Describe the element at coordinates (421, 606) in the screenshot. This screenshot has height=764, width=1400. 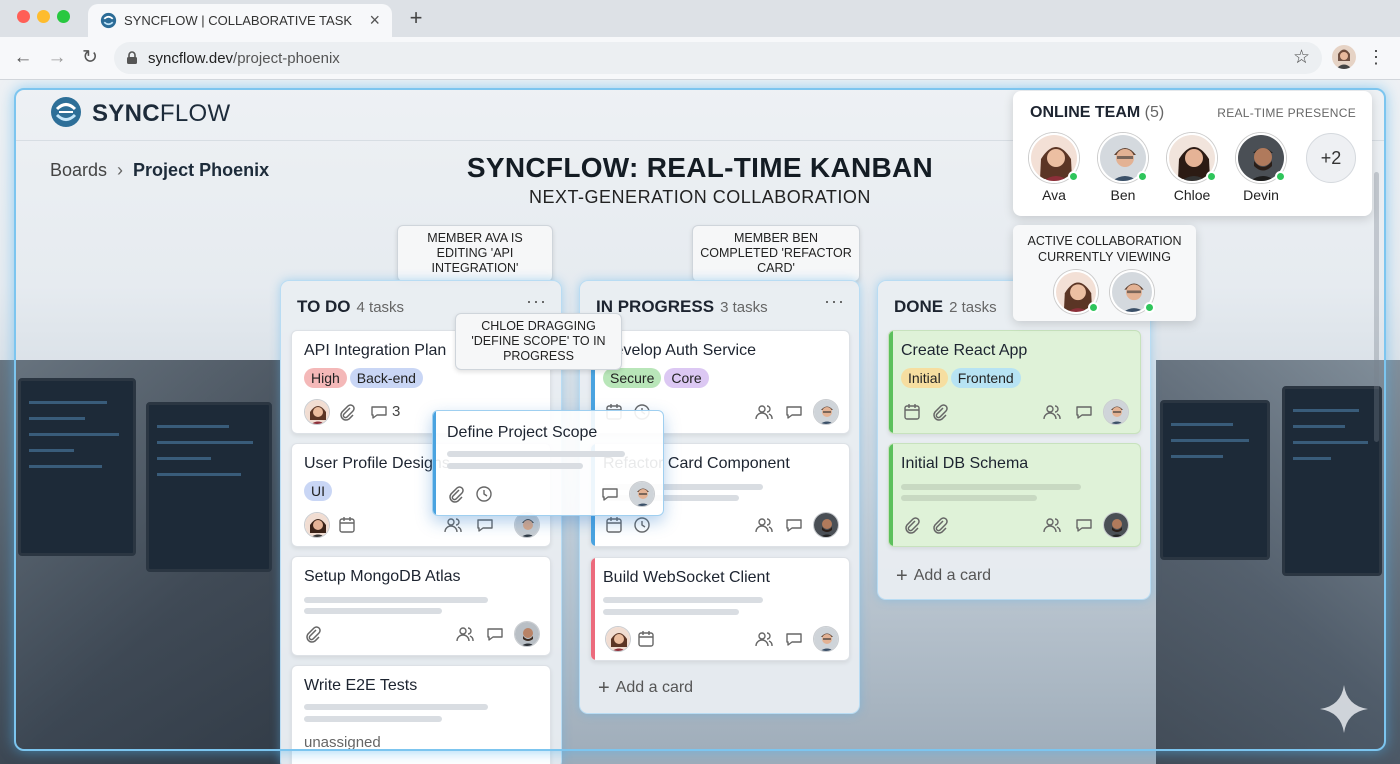
I see `task-card: Setup MongoDB Atlas` at that location.